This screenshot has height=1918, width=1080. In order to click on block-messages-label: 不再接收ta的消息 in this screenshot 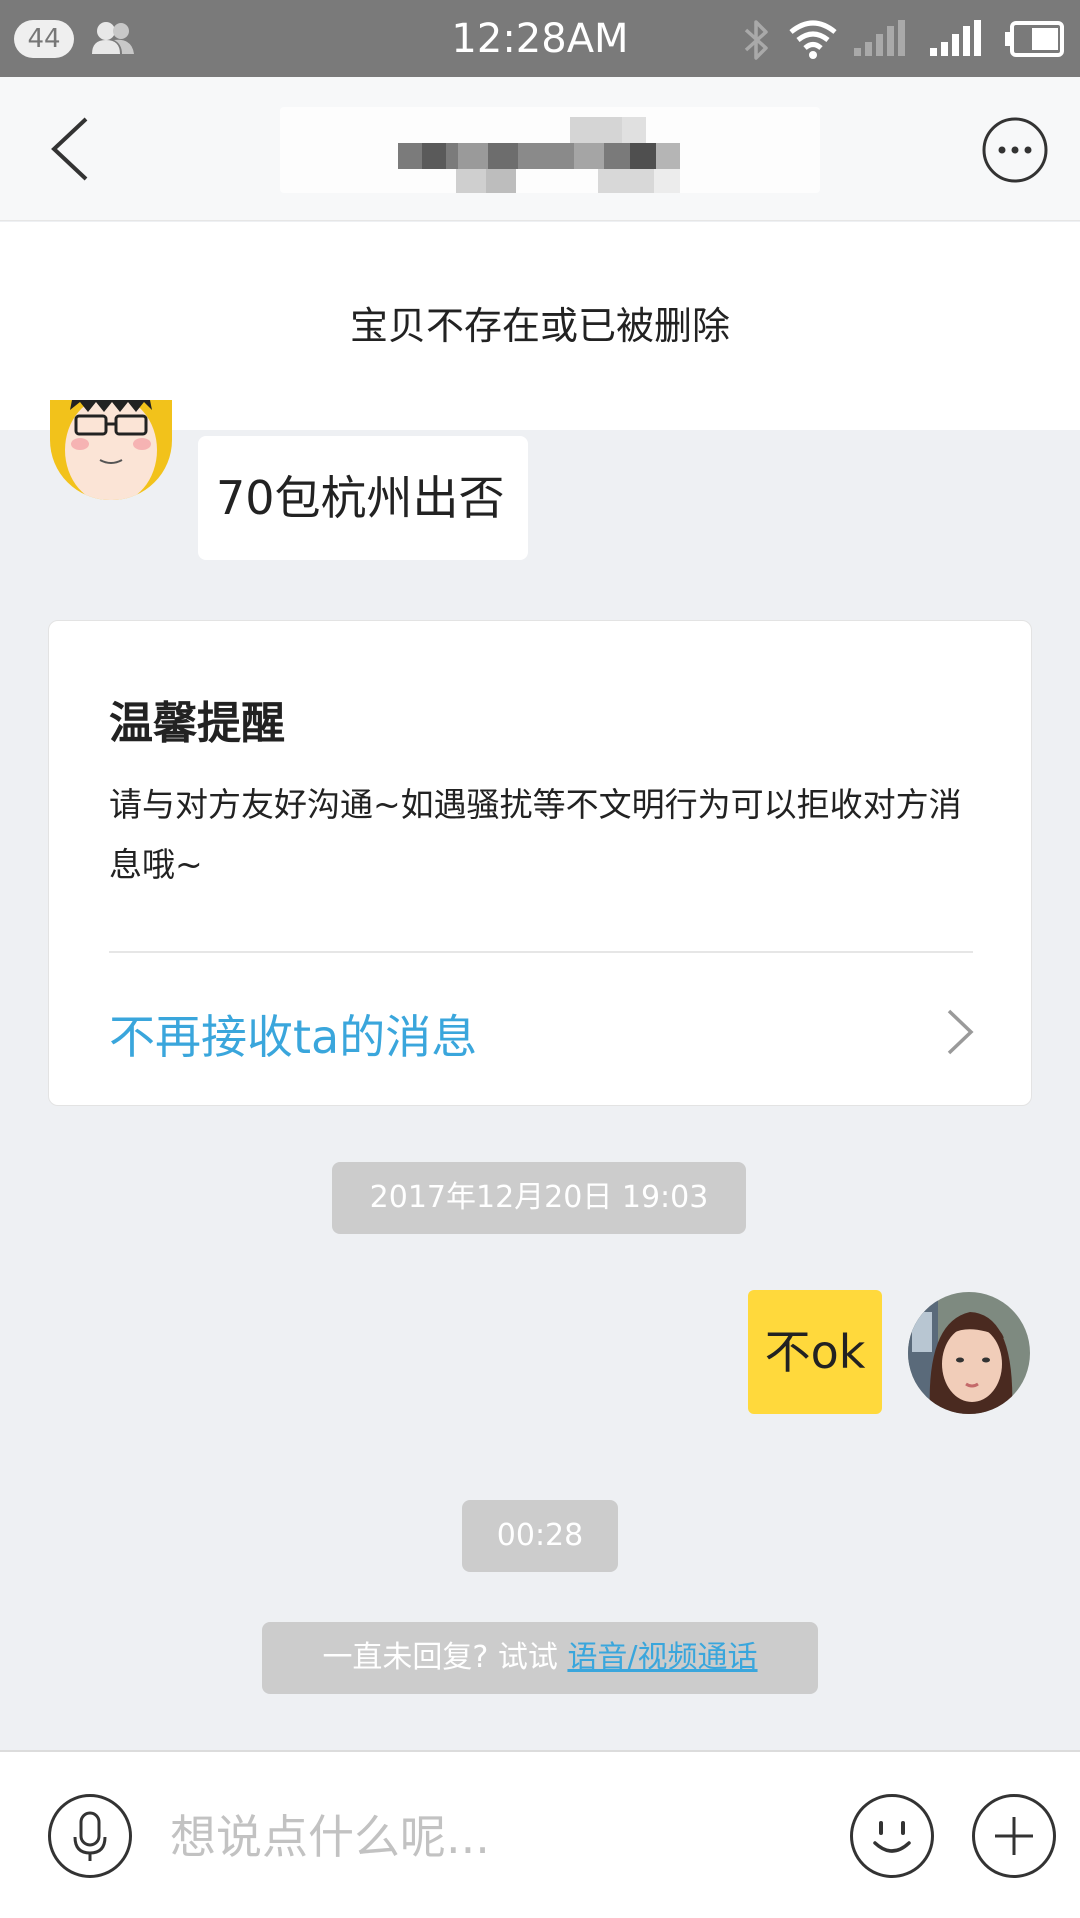, I will do `click(293, 1037)`.